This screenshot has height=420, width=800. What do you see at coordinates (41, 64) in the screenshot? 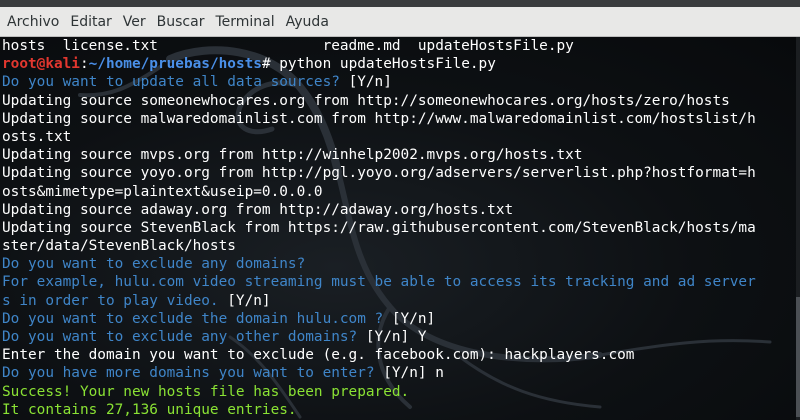
I see `terminal-text-segment: root@kali` at bounding box center [41, 64].